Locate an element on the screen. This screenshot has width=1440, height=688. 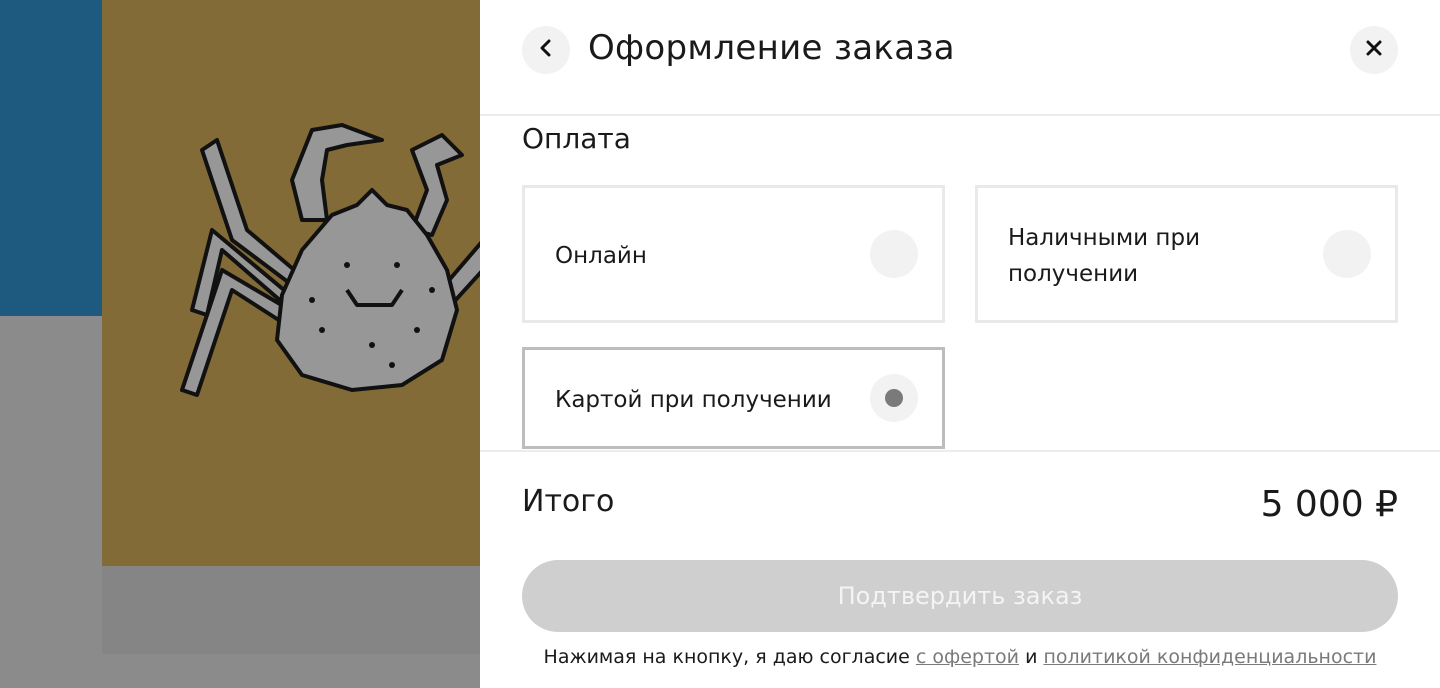
consent-middle: и is located at coordinates (1031, 657).